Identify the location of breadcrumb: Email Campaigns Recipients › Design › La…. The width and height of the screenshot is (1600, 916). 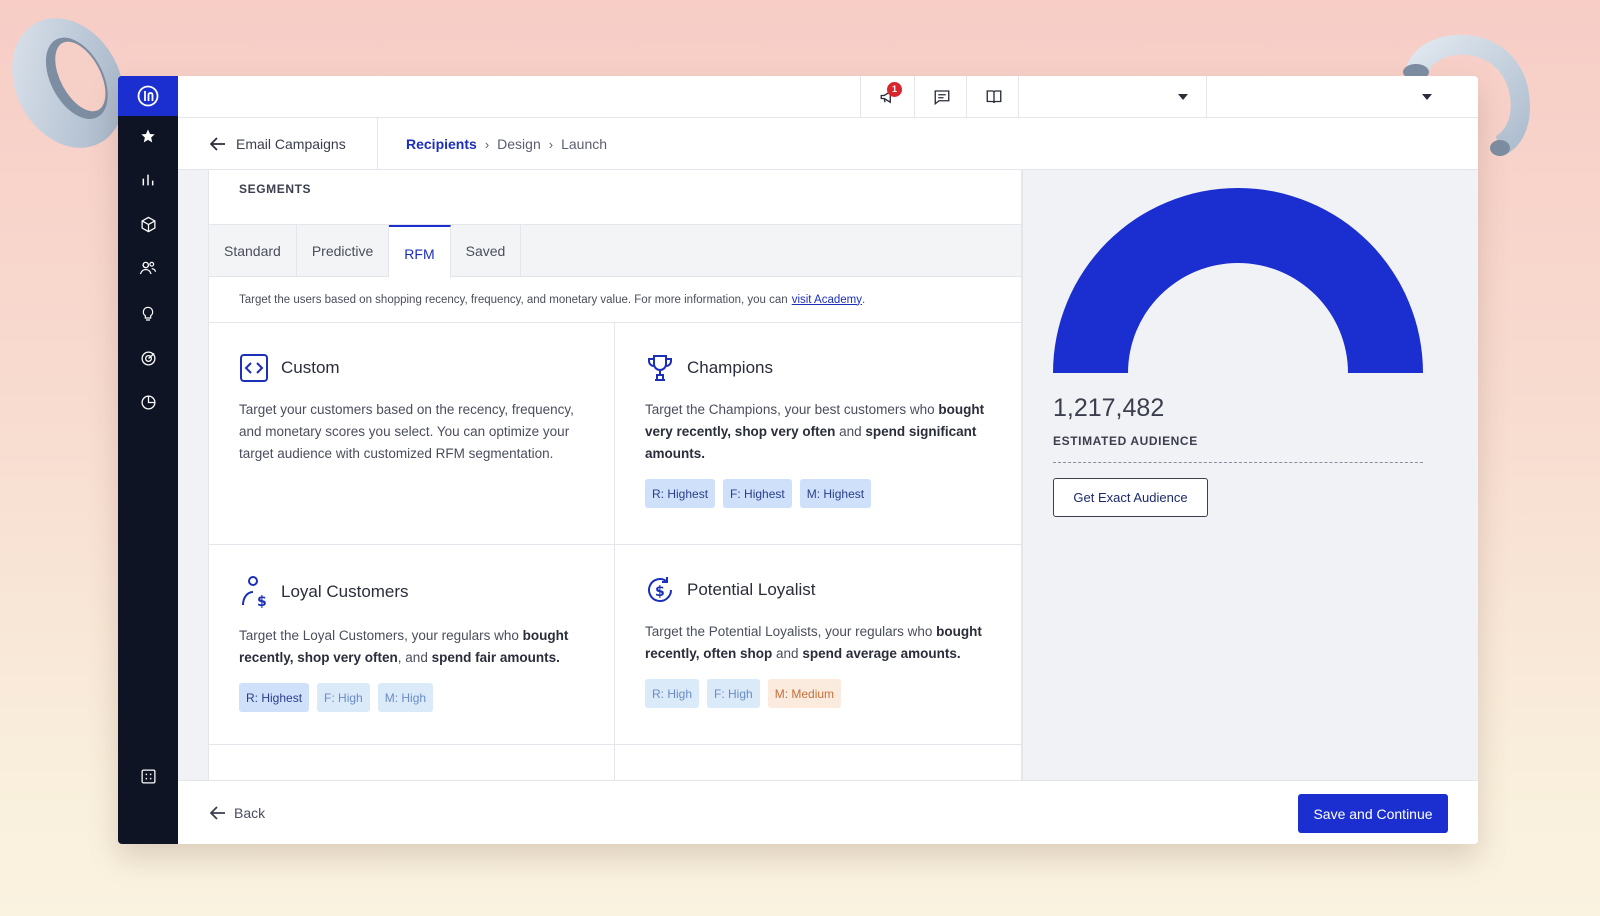
(828, 144).